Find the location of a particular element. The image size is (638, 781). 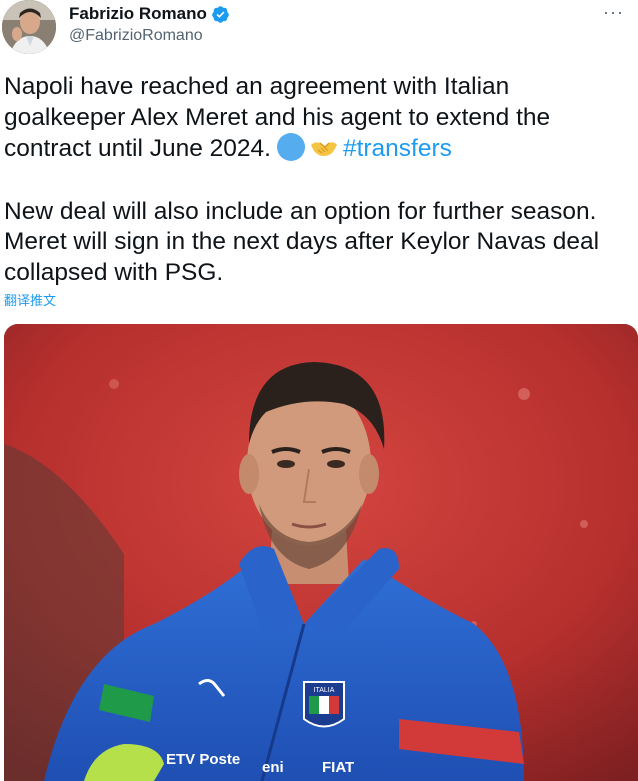

blue-circle-emoji is located at coordinates (290, 147).